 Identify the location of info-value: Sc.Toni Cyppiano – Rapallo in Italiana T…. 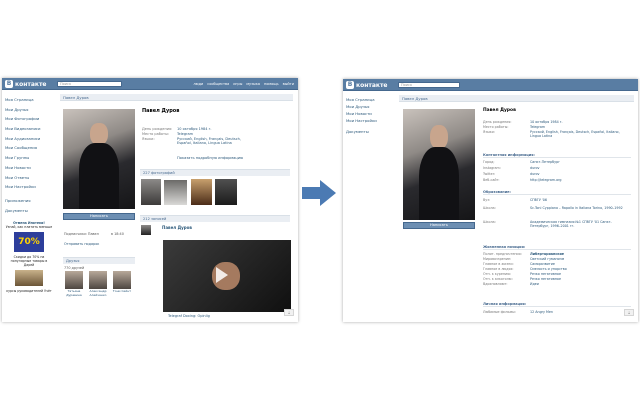
(580, 208).